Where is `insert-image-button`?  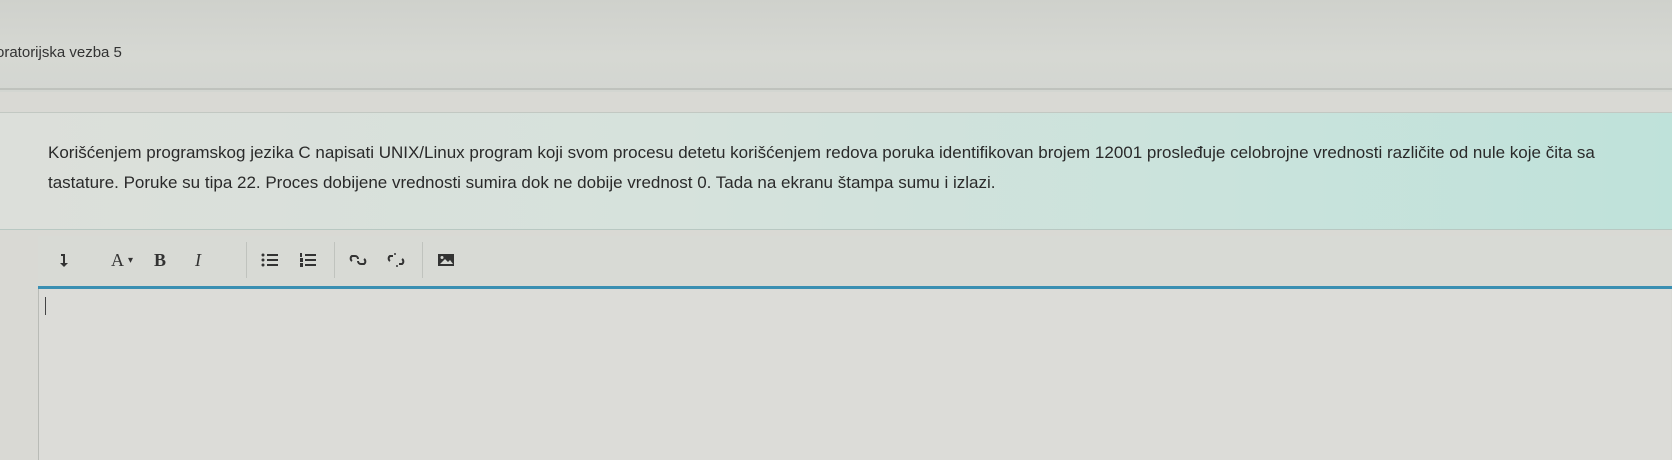
insert-image-button is located at coordinates (446, 260).